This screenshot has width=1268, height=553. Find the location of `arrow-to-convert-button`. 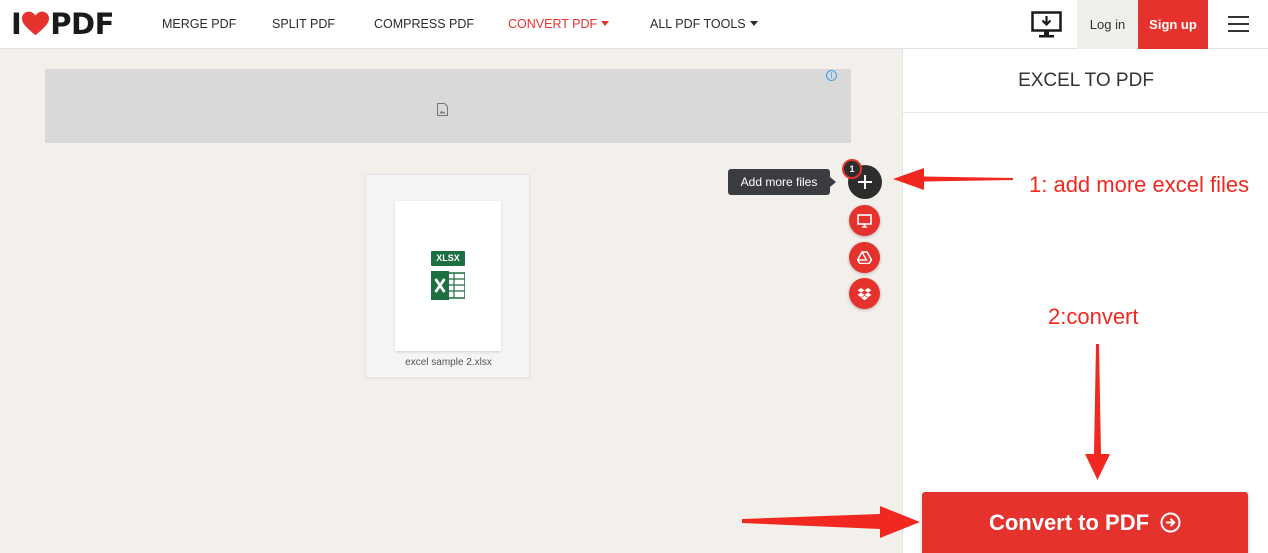

arrow-to-convert-button is located at coordinates (831, 522).